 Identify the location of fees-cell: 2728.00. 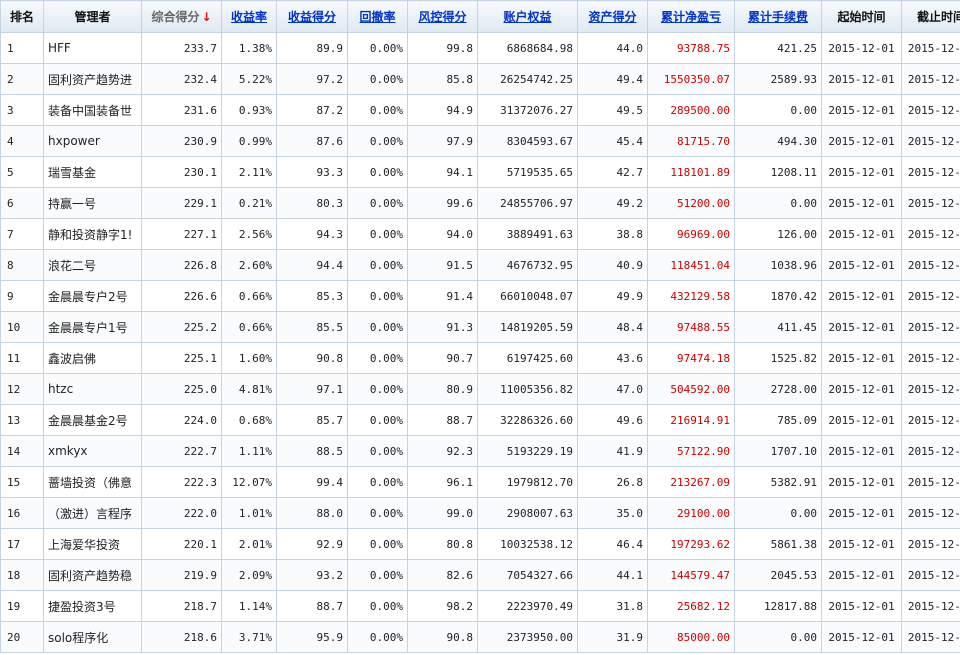
(778, 389).